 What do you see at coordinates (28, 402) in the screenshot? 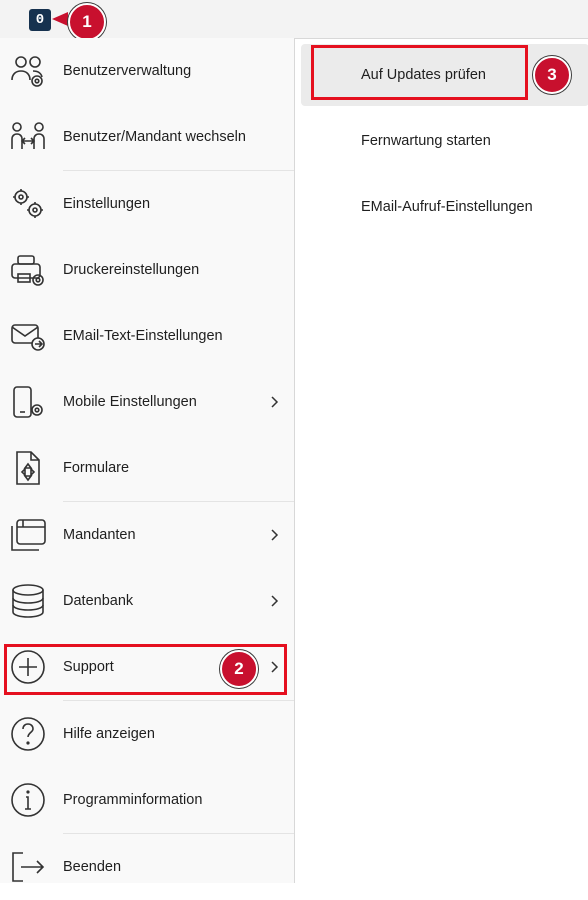
I see `mobile-gear-icon` at bounding box center [28, 402].